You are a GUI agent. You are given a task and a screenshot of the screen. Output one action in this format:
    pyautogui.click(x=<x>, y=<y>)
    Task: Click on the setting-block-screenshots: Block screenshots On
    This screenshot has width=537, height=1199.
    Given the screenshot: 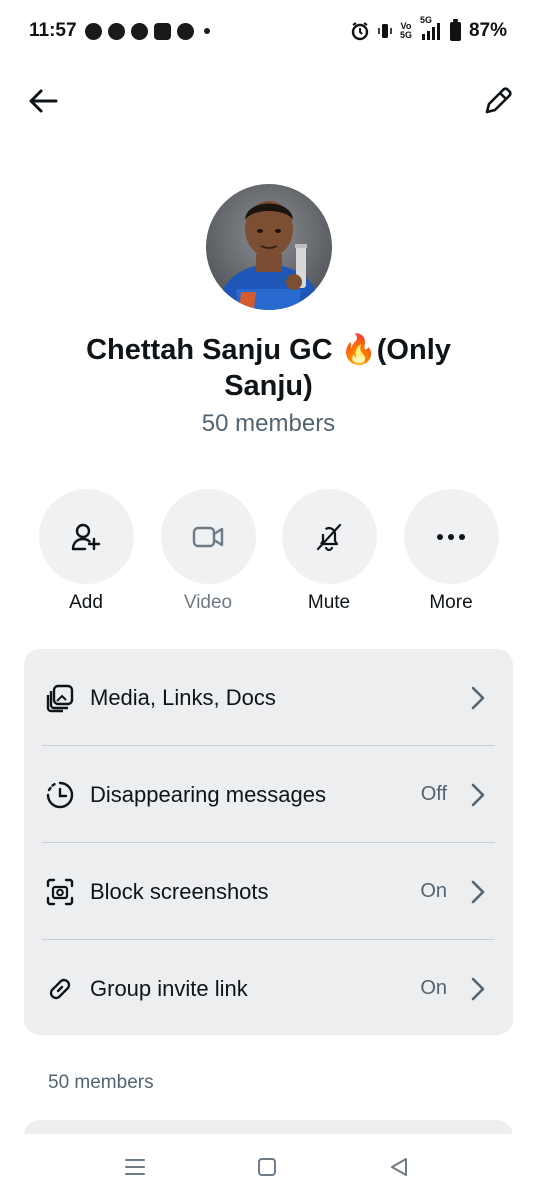 What is the action you would take?
    pyautogui.click(x=268, y=891)
    